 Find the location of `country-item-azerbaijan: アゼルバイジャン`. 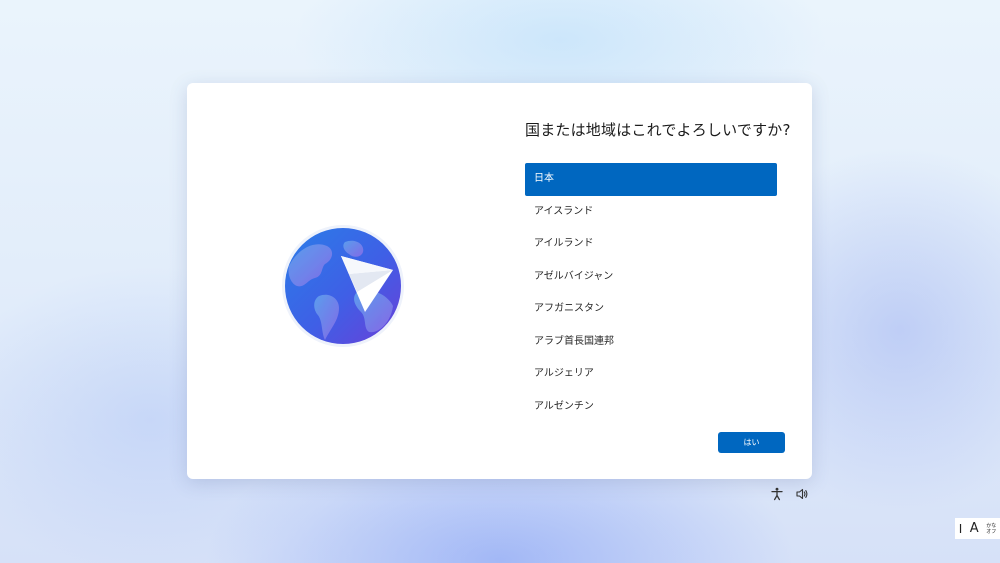

country-item-azerbaijan: アゼルバイジャン is located at coordinates (651, 277).